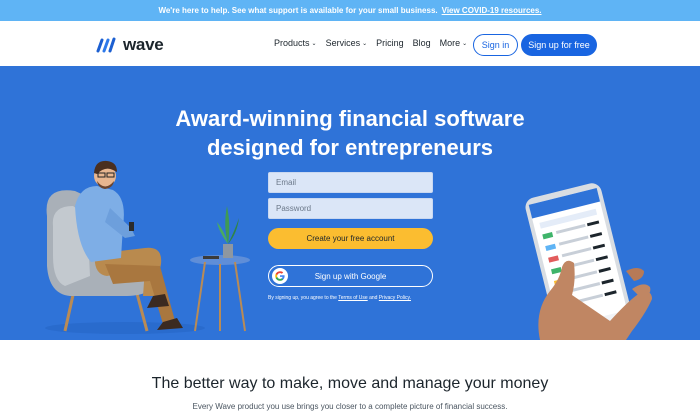 Image resolution: width=700 pixels, height=420 pixels. Describe the element at coordinates (495, 45) in the screenshot. I see `sign-in-button: Sign in` at that location.